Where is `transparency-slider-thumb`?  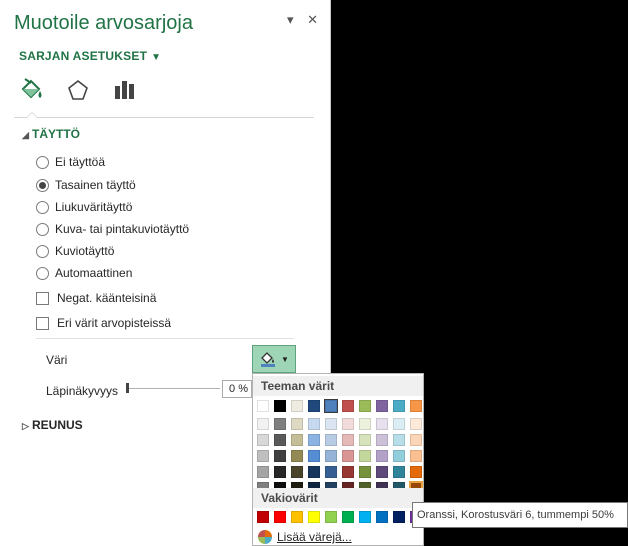 transparency-slider-thumb is located at coordinates (127, 388).